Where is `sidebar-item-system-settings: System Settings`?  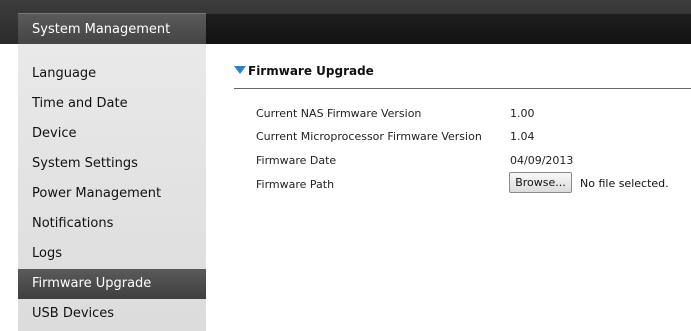
sidebar-item-system-settings: System Settings is located at coordinates (112, 164).